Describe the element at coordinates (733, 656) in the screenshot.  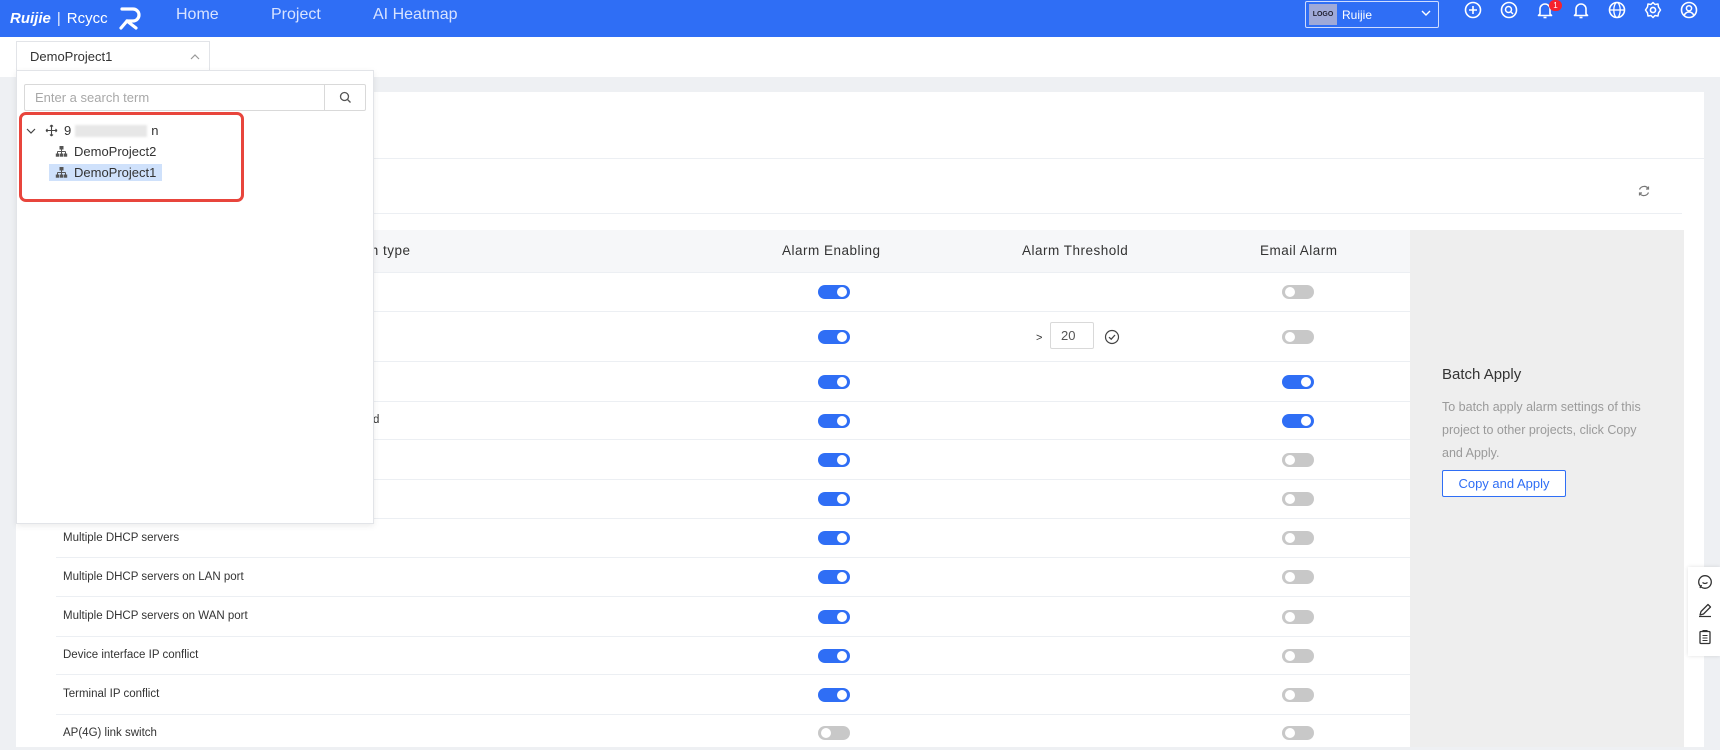
I see `table-row: Device interface IP conflict` at that location.